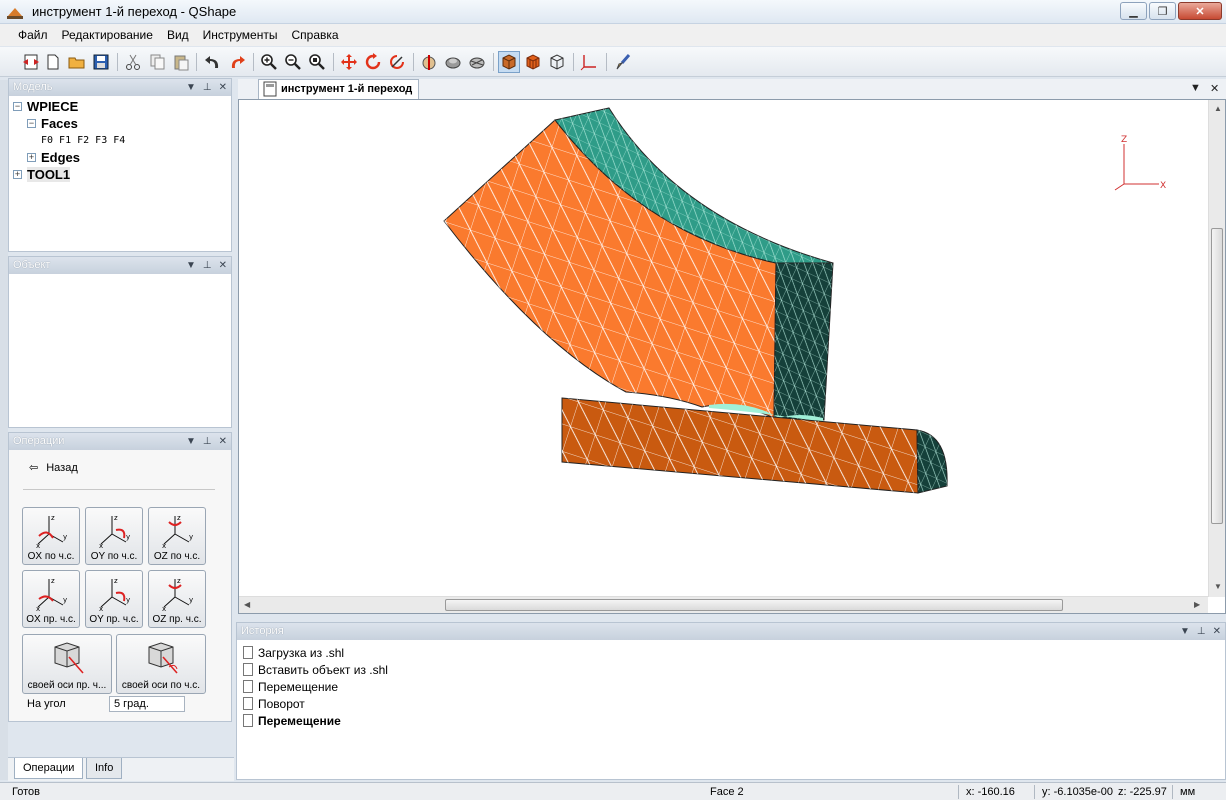  I want to click on axes-icon, so click(589, 62).